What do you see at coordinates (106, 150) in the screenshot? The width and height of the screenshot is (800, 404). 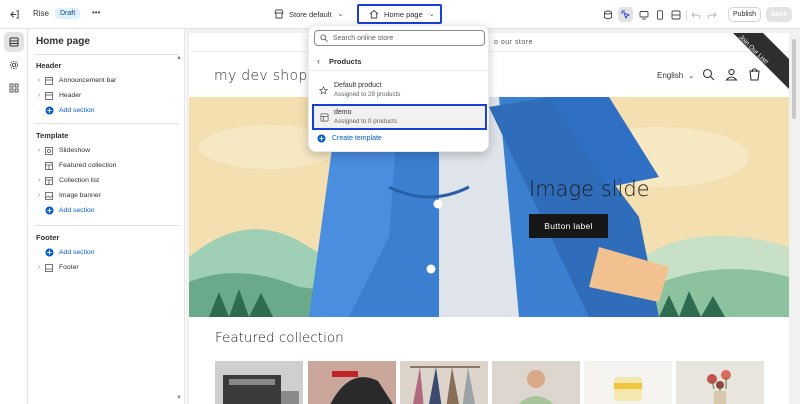 I see `section-item-slideshow: › Slideshow` at bounding box center [106, 150].